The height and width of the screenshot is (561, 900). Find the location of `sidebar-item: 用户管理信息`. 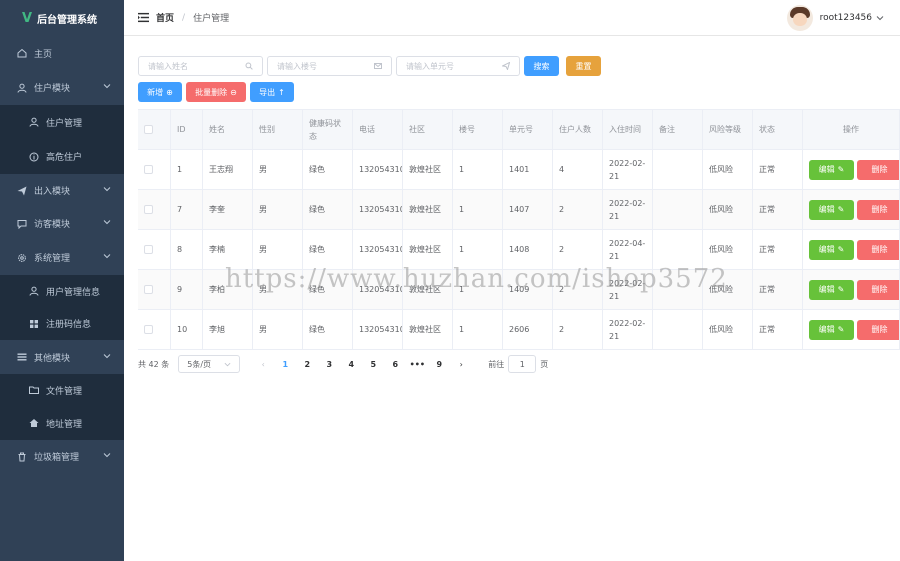

sidebar-item: 用户管理信息 is located at coordinates (62, 291).